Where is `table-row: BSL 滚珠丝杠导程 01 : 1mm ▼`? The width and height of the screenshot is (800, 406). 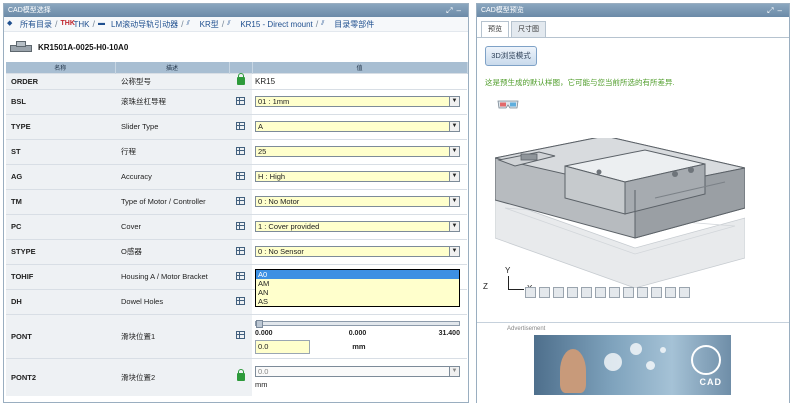
table-row: BSL 滚珠丝杠导程 01 : 1mm ▼ is located at coordinates (236, 101).